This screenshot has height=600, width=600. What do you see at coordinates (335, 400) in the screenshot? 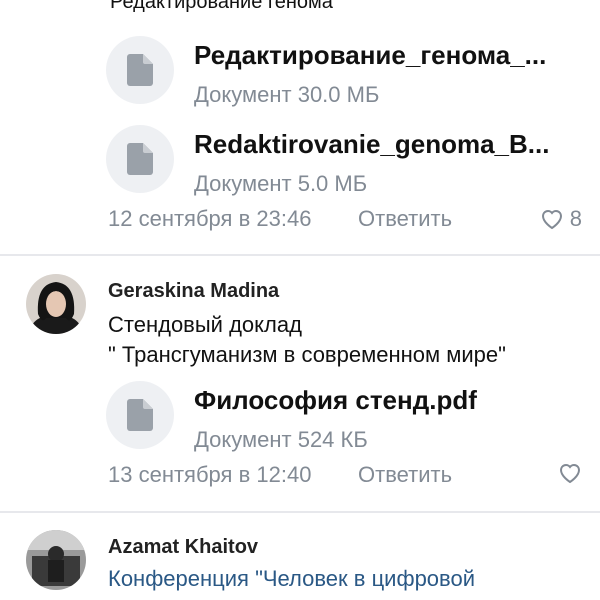
I see `attachment-name: Философия стенд.pdf` at bounding box center [335, 400].